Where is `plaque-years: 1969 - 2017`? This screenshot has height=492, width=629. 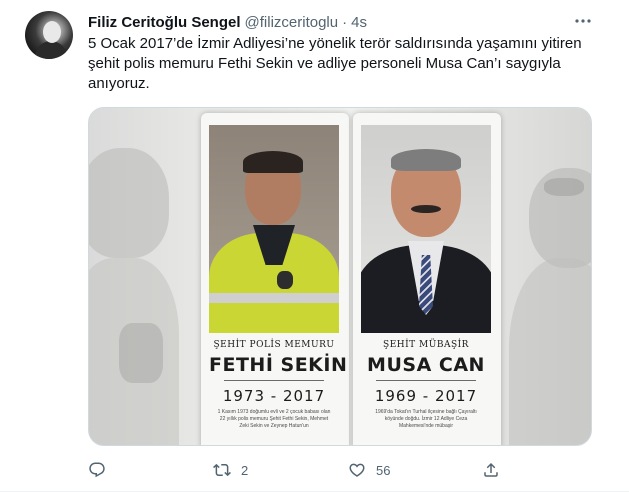
plaque-years: 1969 - 2017 is located at coordinates (426, 396).